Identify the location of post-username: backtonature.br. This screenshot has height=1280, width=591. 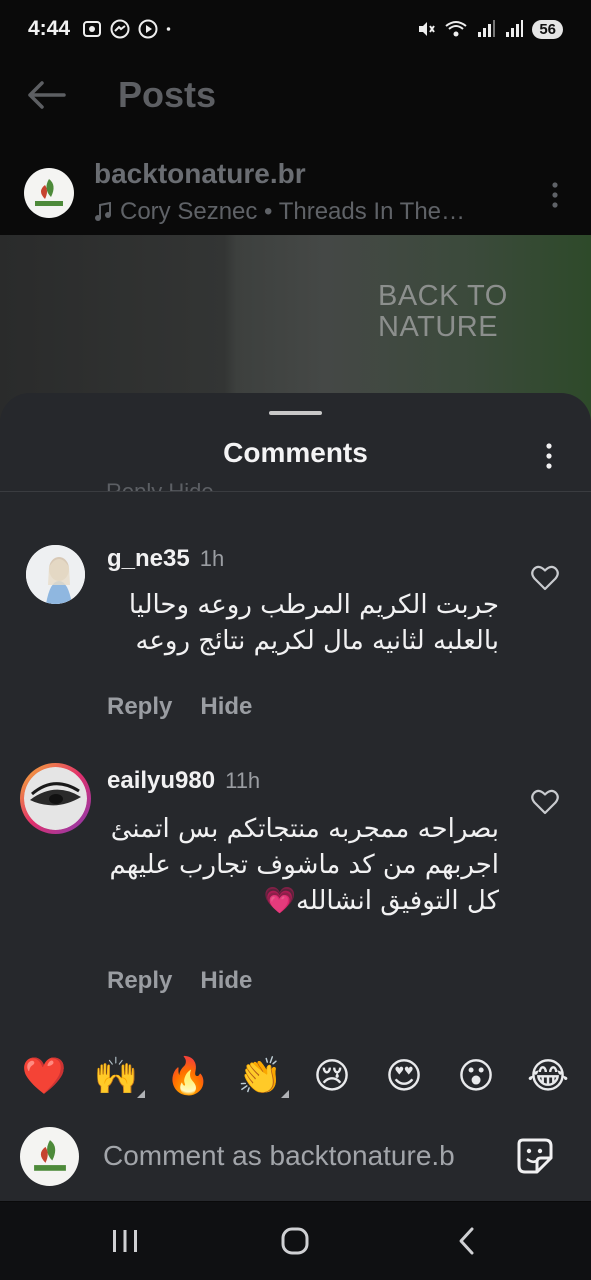
(279, 174).